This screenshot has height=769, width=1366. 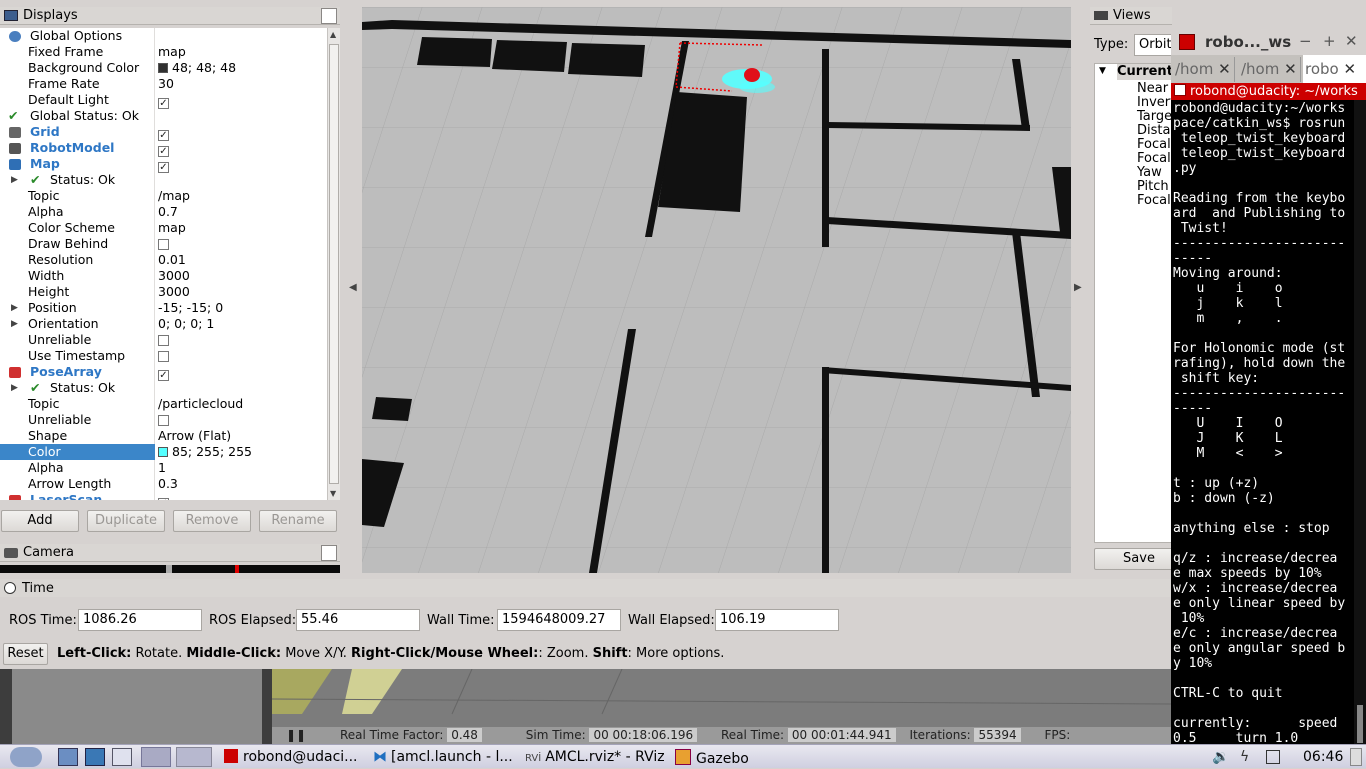 I want to click on duplicate-button: Duplicate, so click(x=126, y=521).